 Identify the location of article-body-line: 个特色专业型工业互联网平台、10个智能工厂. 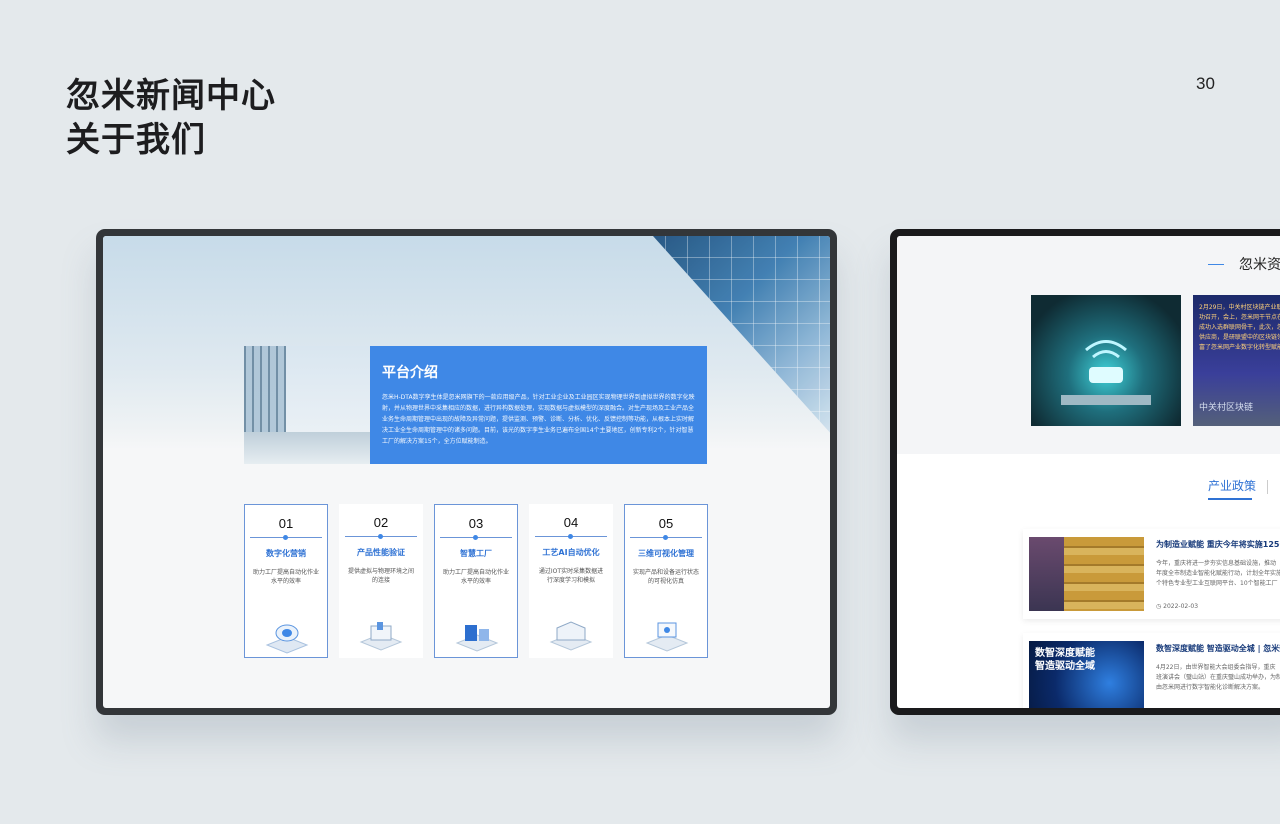
(1217, 583).